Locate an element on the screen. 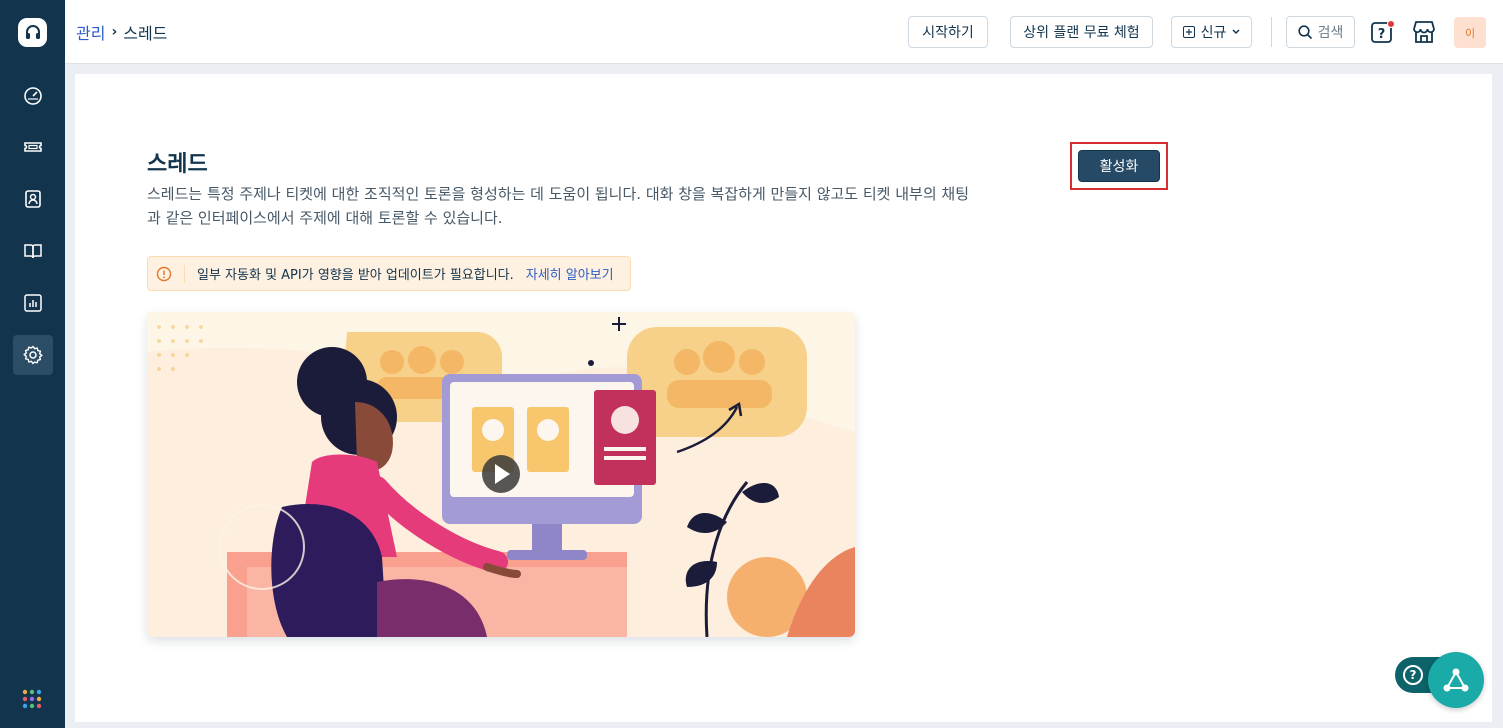 The image size is (1503, 728). get-started-button: 시작하기 is located at coordinates (948, 32).